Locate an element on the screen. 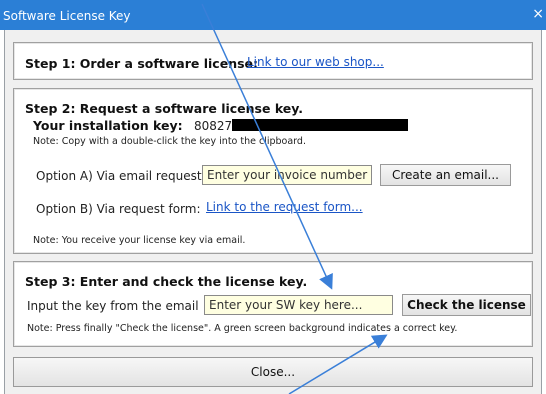  key-input-label: Input the key from the email is located at coordinates (113, 306).